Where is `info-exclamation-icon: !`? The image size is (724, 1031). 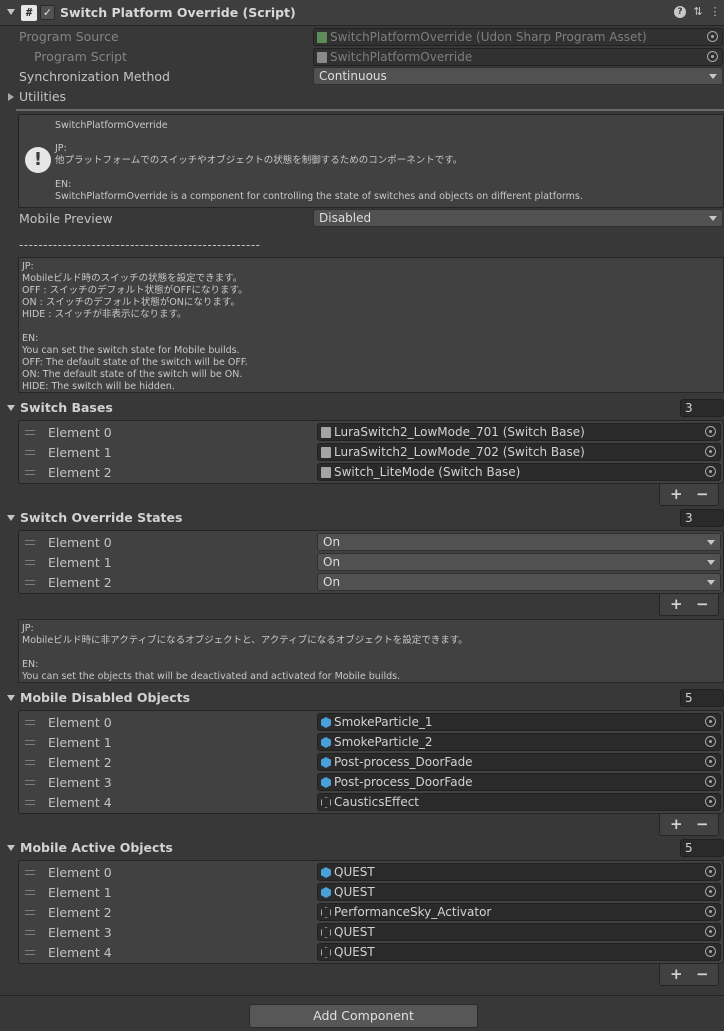
info-exclamation-icon: ! is located at coordinates (38, 160).